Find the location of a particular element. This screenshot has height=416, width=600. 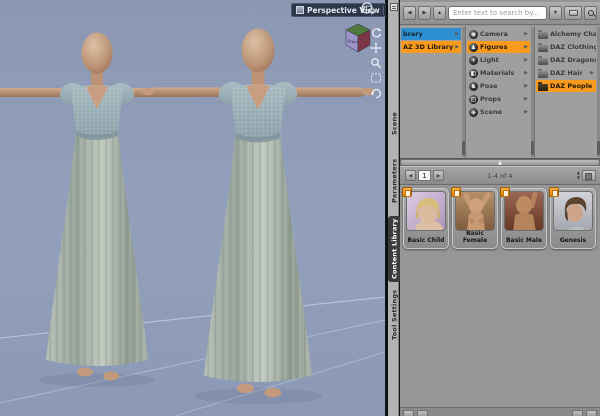

forward-button: ▶ is located at coordinates (424, 13).